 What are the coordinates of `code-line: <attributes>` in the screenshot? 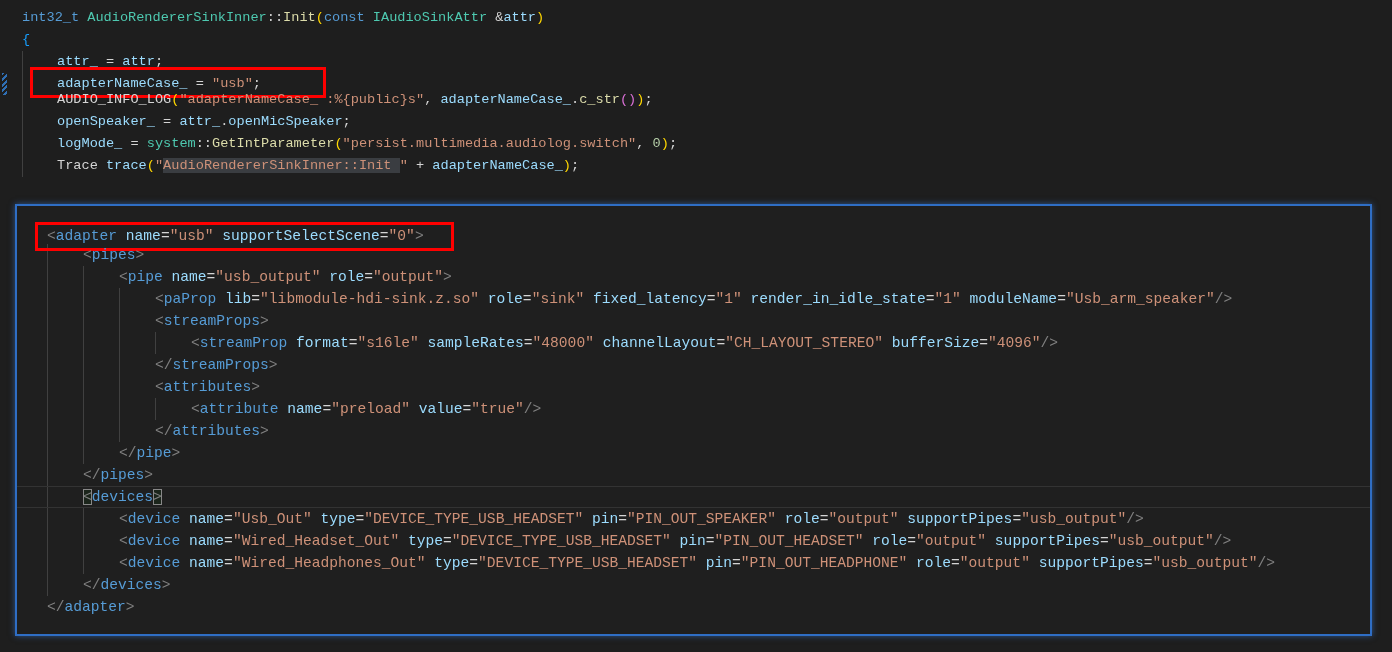 It's located at (208, 387).